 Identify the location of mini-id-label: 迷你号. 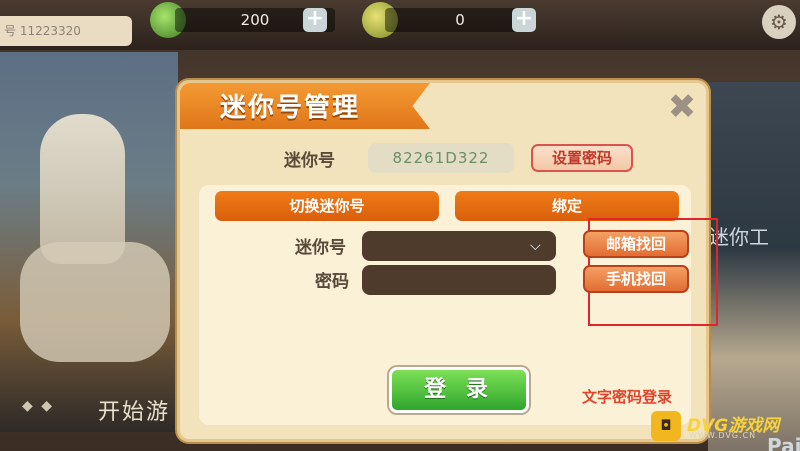
(309, 161).